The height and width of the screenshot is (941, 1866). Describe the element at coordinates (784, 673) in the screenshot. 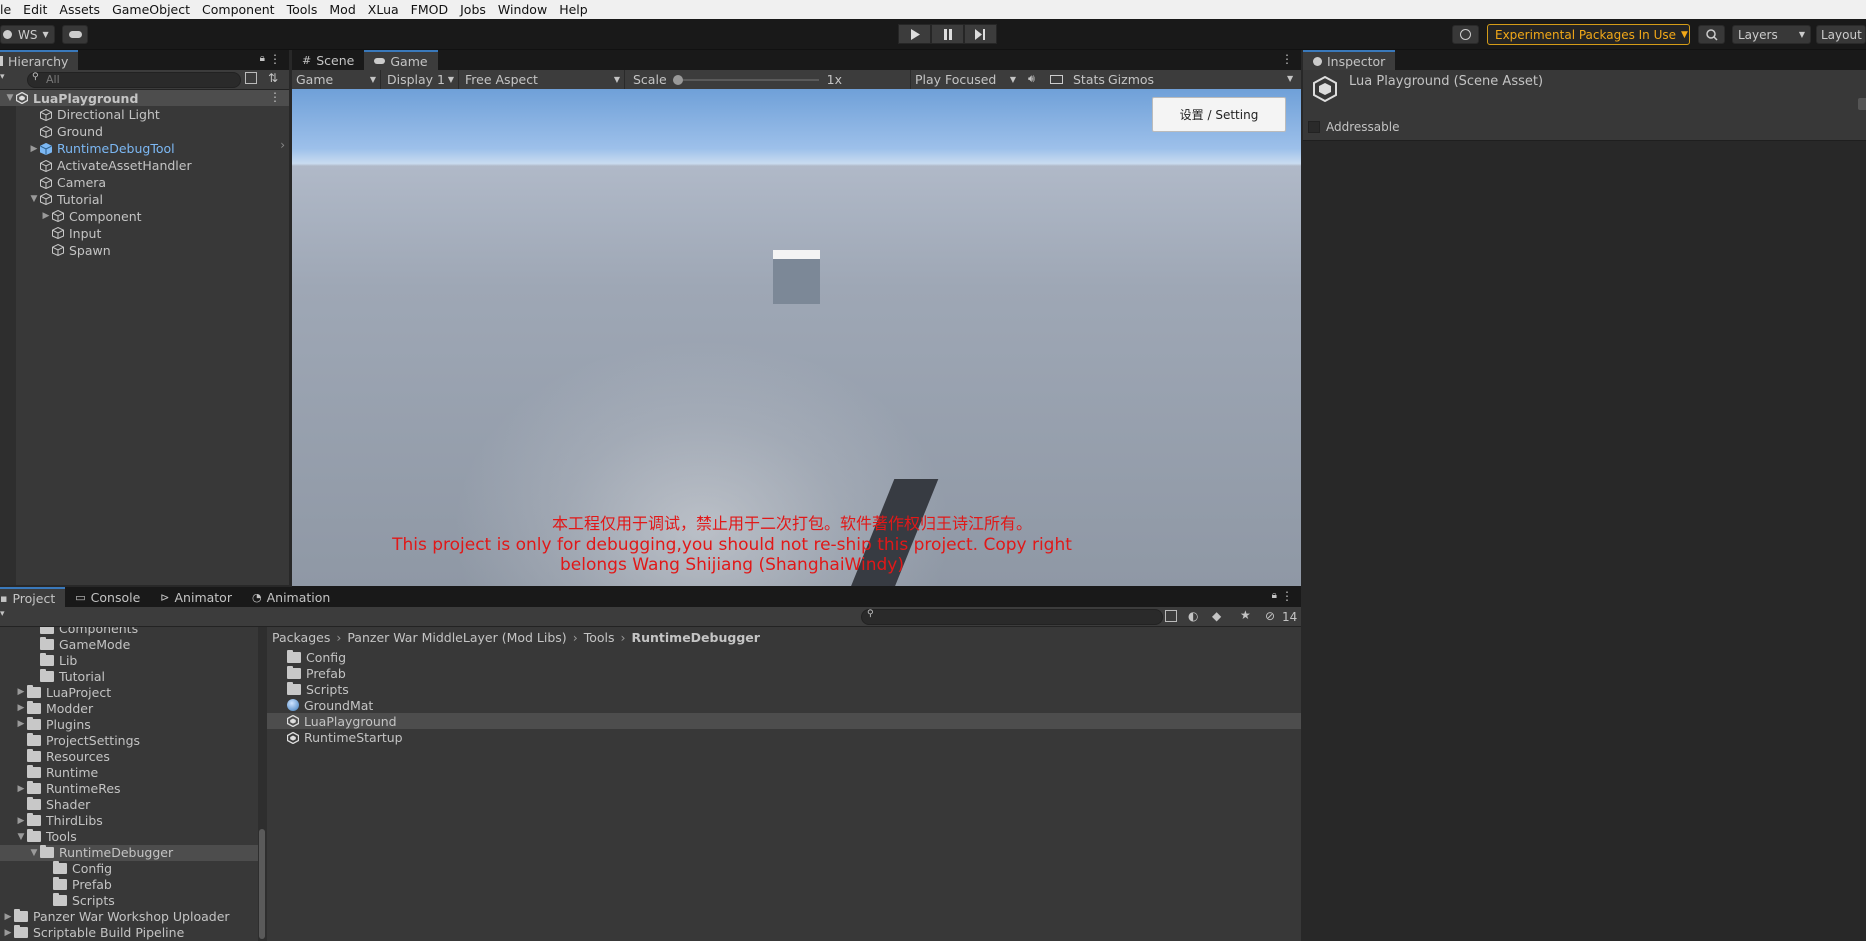

I see `project-file-item: Prefab` at that location.